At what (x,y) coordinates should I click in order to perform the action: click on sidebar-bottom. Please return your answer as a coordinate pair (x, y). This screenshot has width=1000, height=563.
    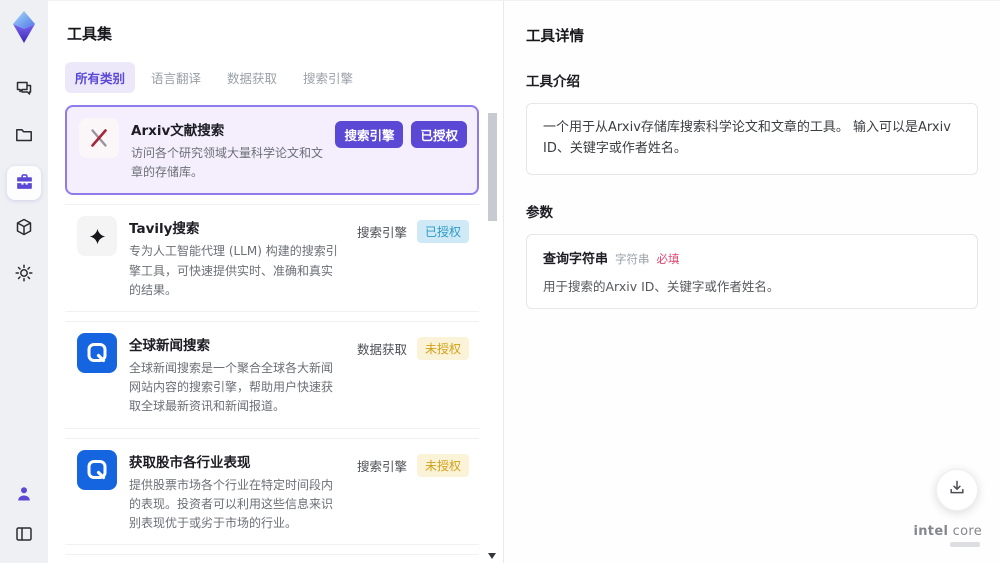
    Looking at the image, I should click on (24, 516).